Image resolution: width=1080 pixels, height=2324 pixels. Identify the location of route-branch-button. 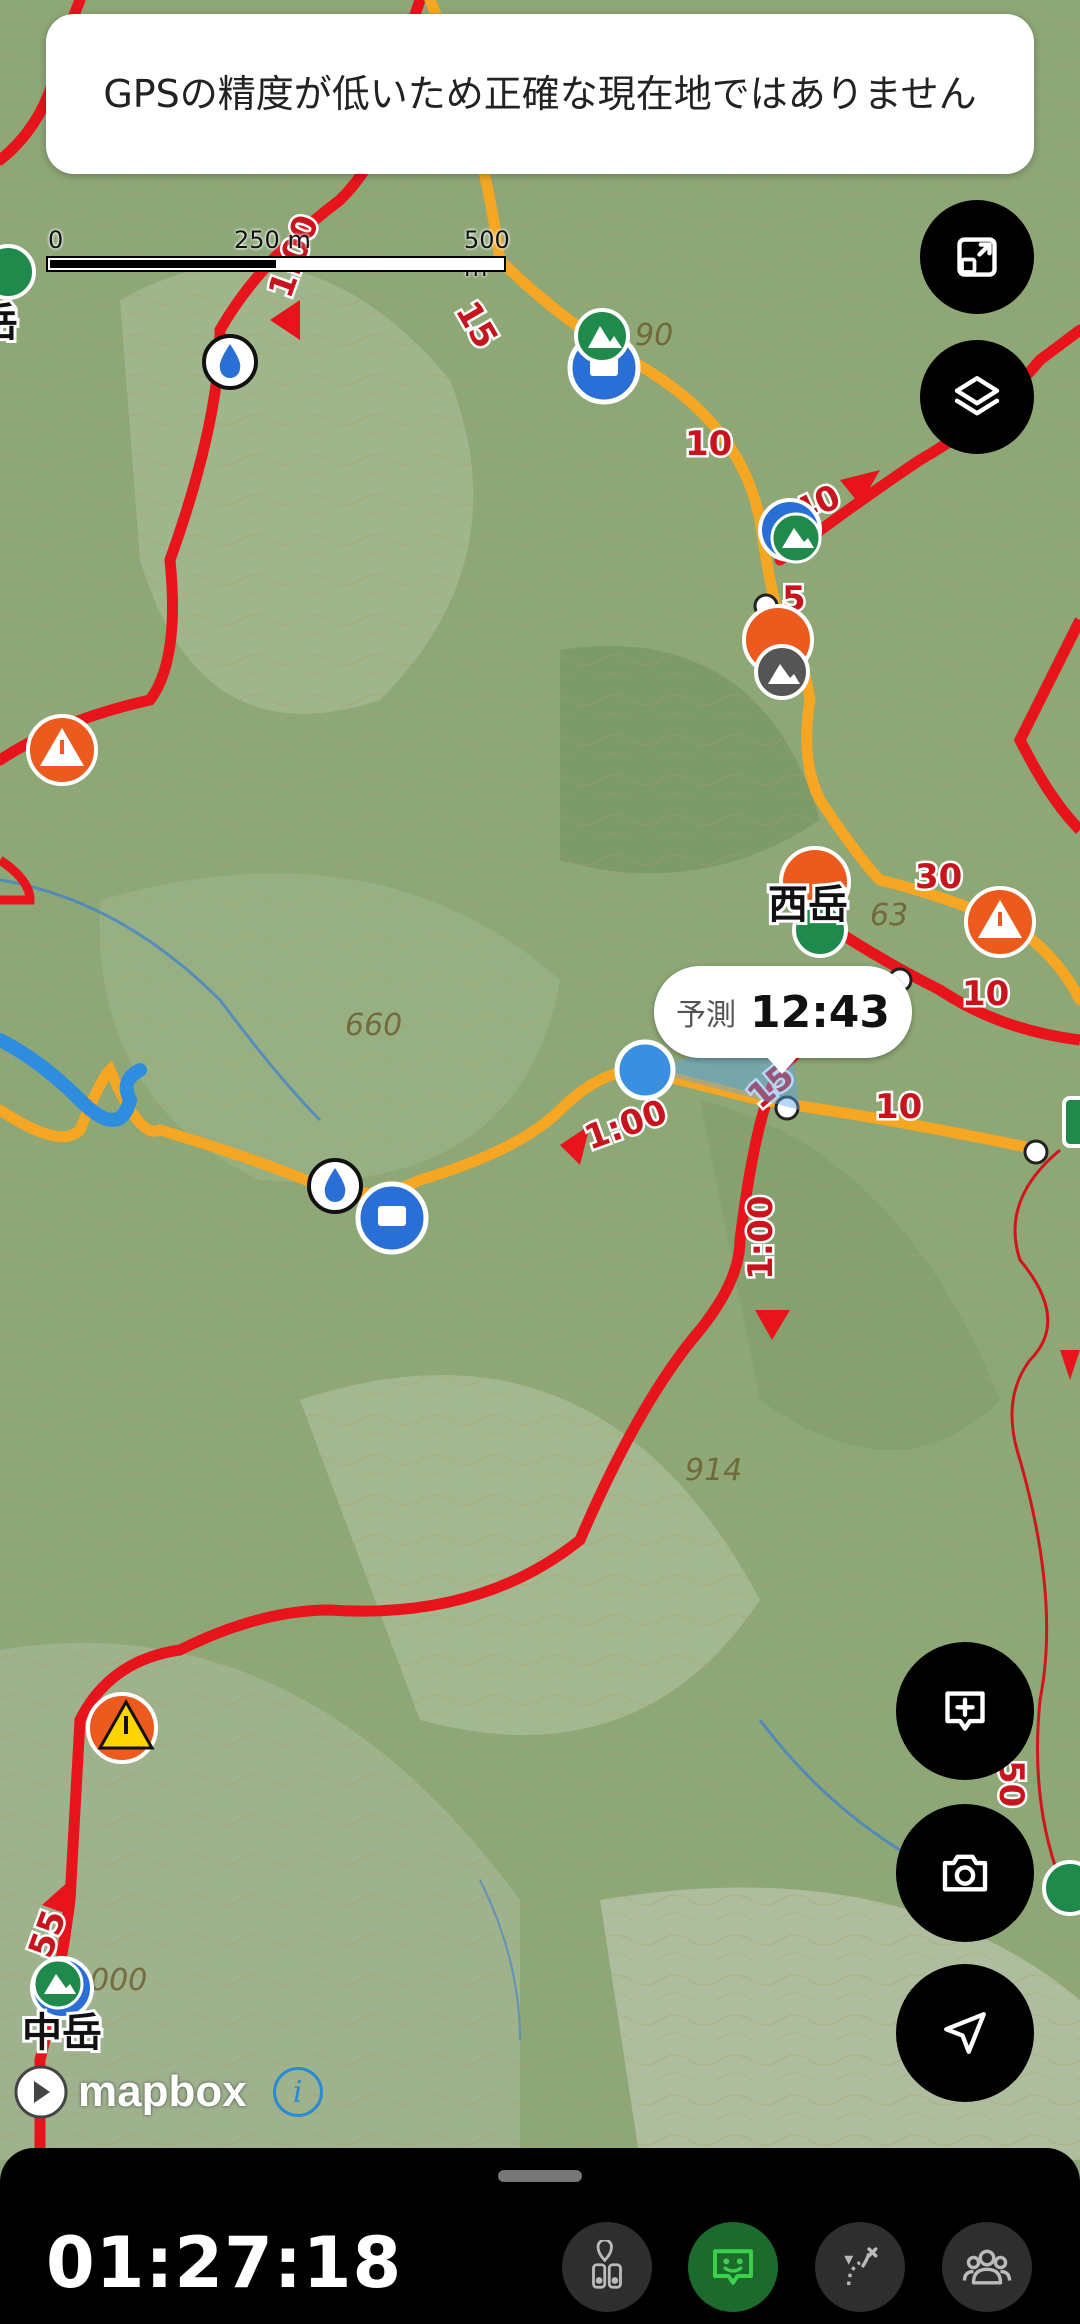
(860, 2267).